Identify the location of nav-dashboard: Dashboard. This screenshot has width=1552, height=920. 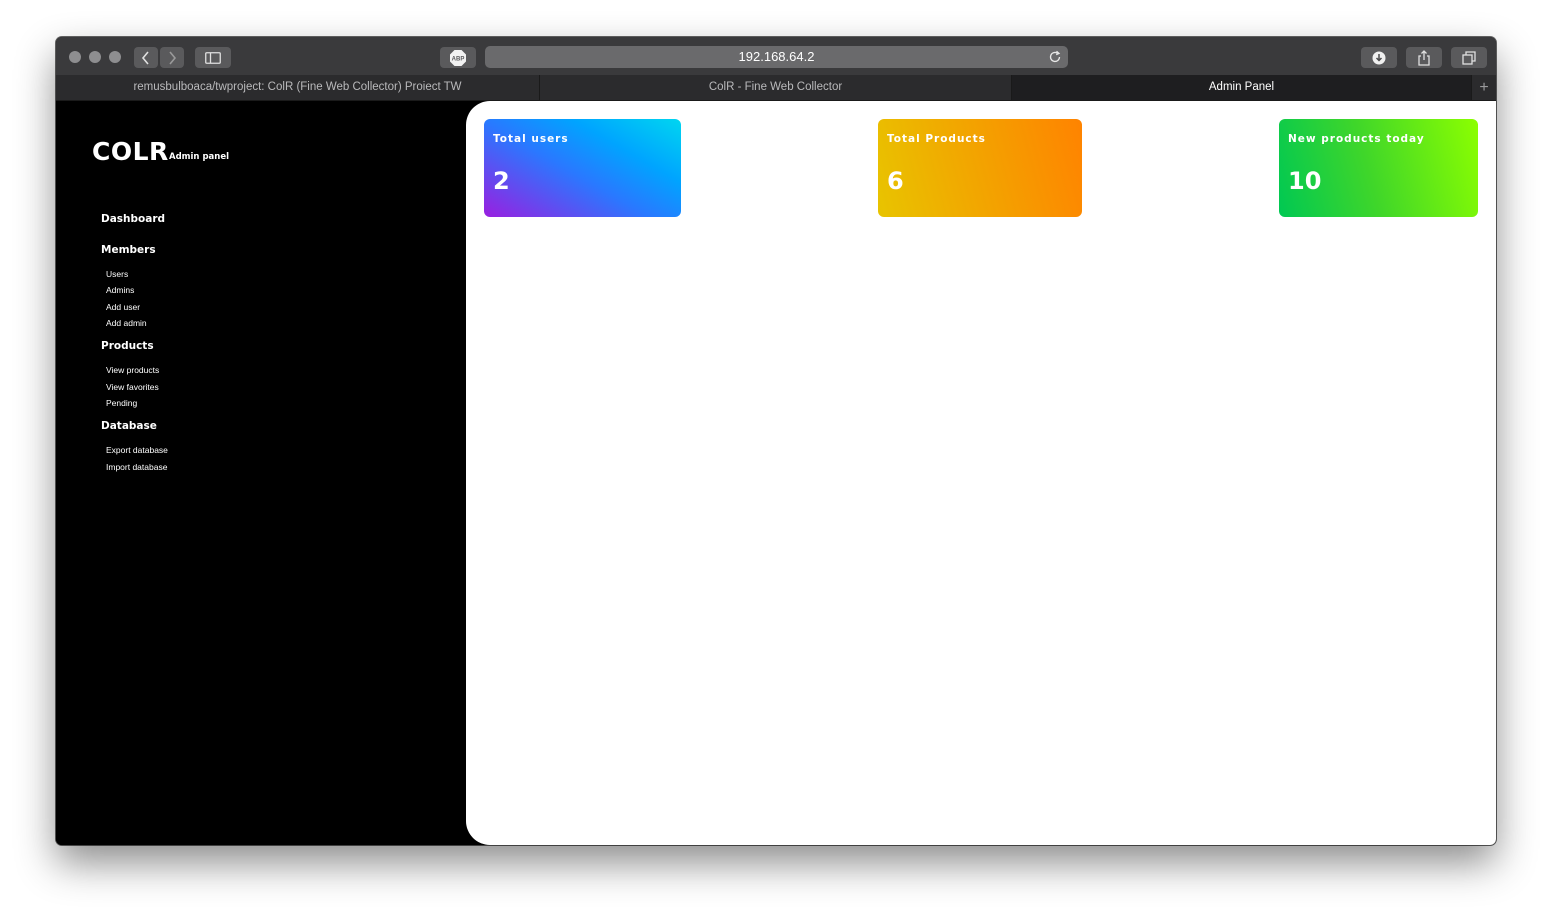
(133, 219).